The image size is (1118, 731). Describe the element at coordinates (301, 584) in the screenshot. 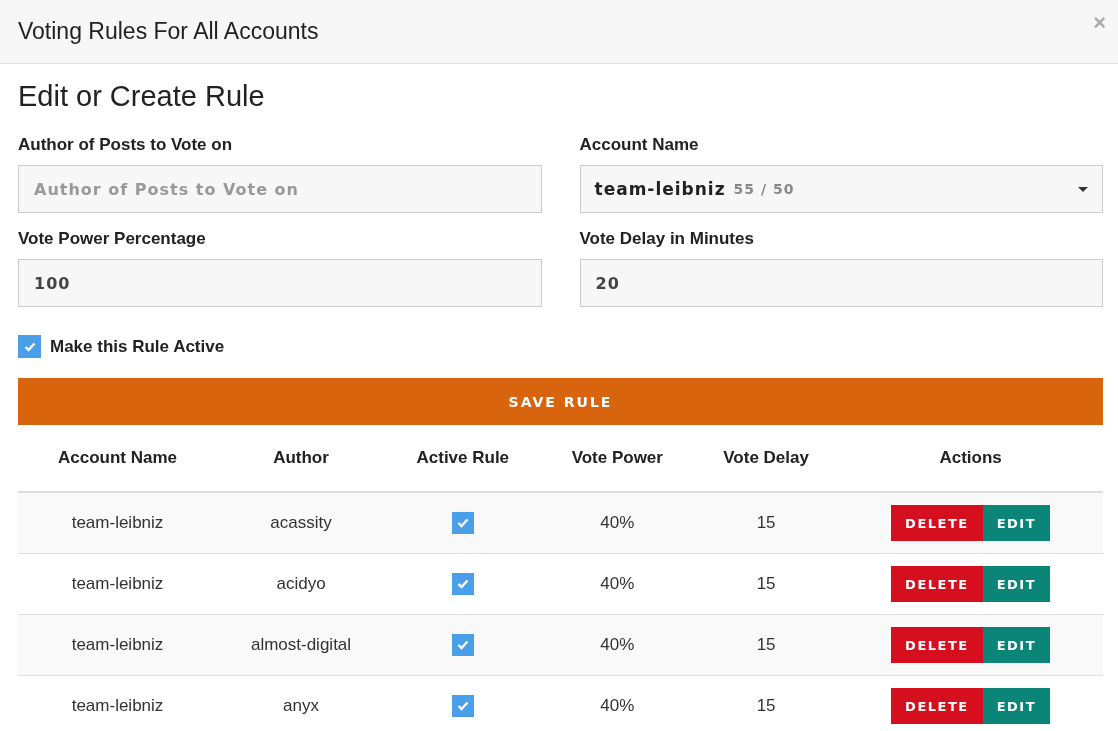

I see `table-cell: acidyo` at that location.